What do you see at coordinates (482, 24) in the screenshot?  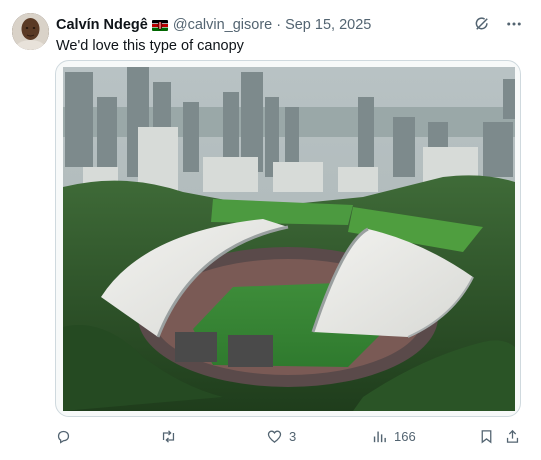 I see `grok-icon` at bounding box center [482, 24].